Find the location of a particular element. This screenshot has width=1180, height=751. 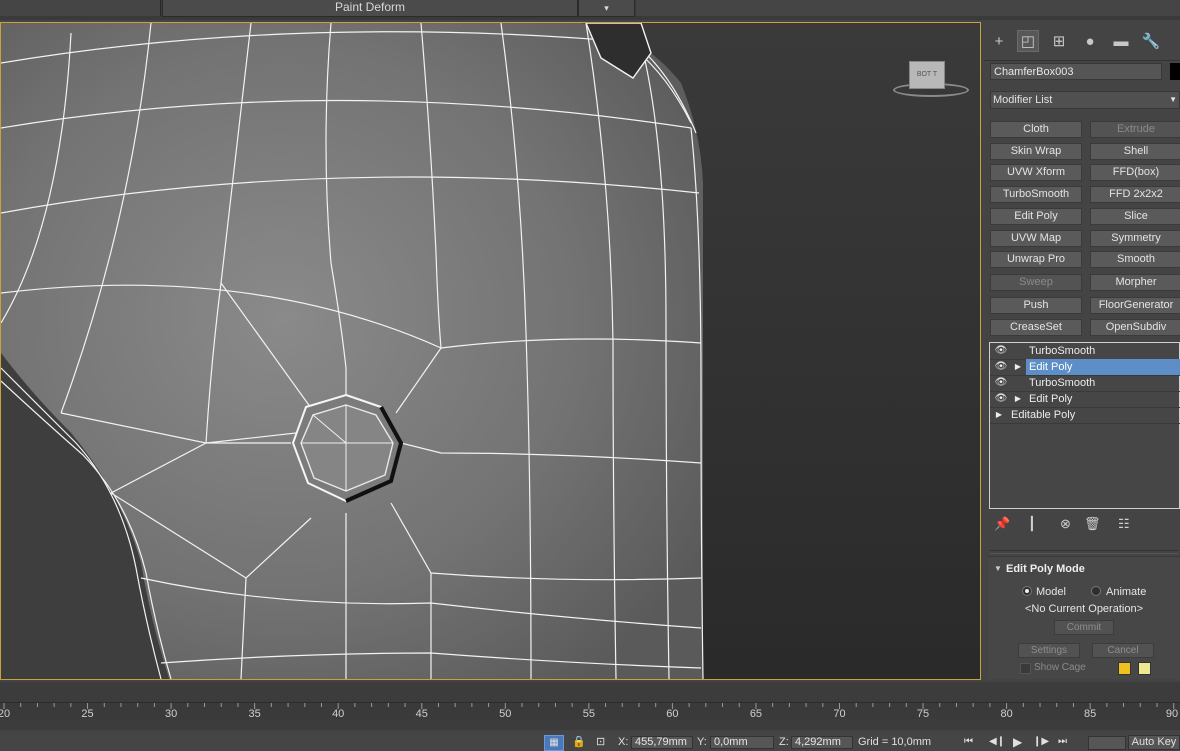

hierarchy-icon: ⊞ is located at coordinates (1059, 41).